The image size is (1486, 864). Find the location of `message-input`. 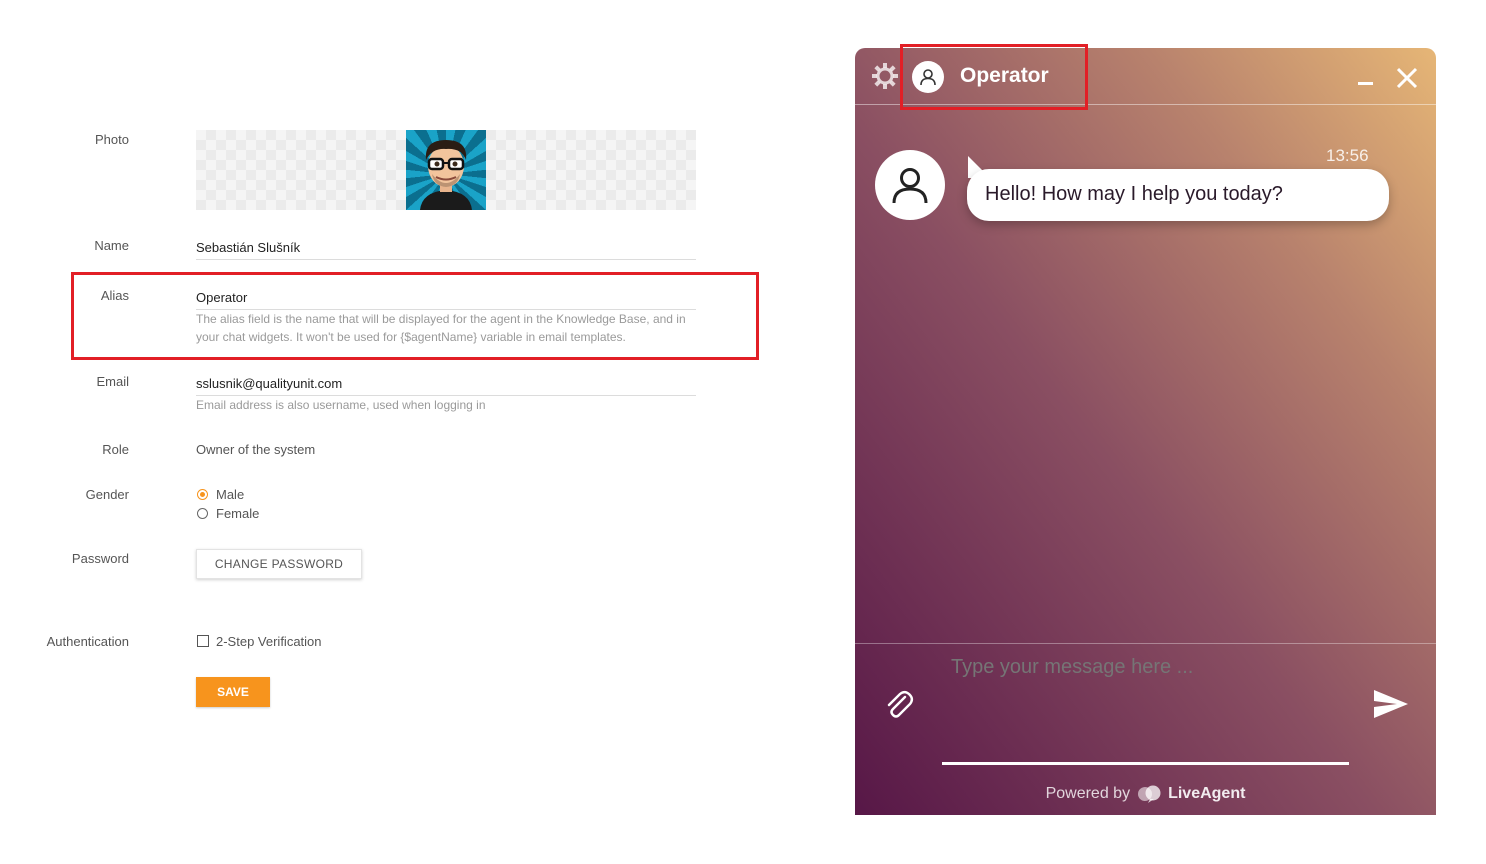

message-input is located at coordinates (1151, 667).